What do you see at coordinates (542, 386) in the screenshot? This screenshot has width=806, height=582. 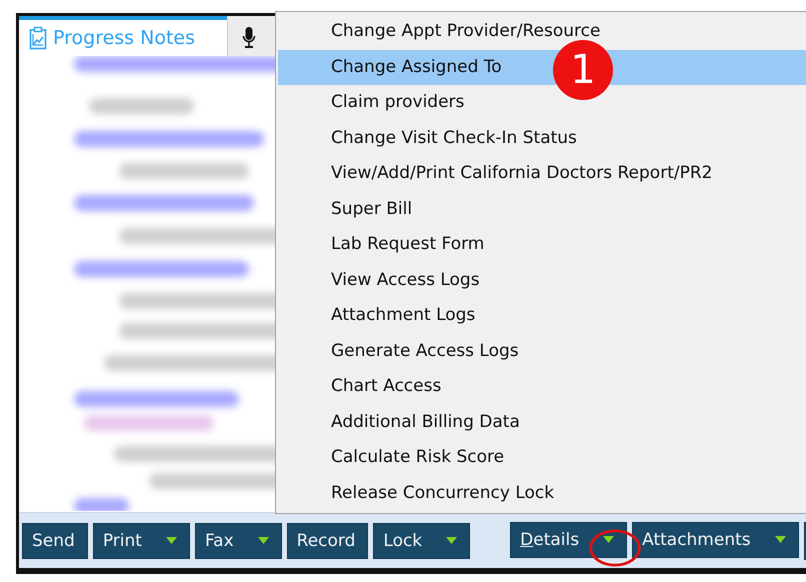 I see `menu-item: Chart Access` at bounding box center [542, 386].